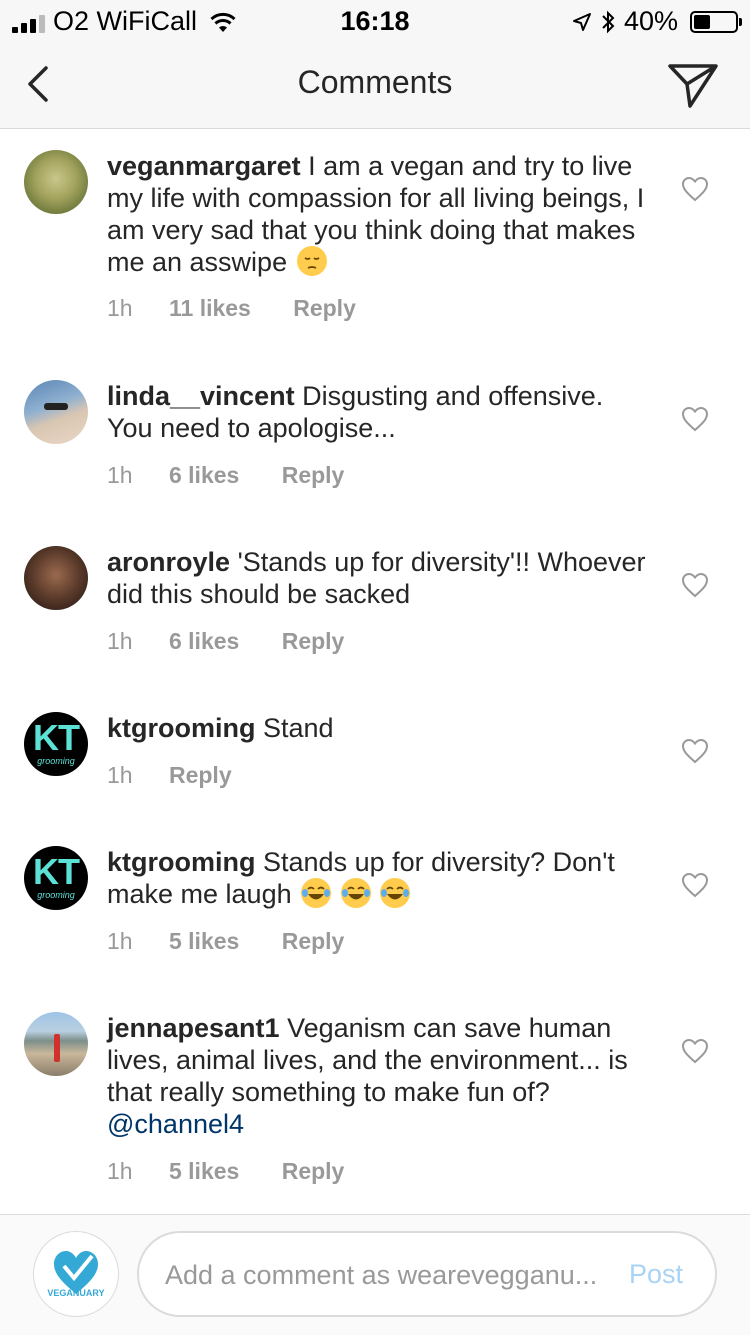 Image resolution: width=750 pixels, height=1335 pixels. What do you see at coordinates (581, 21) in the screenshot?
I see `location-arrow-icon` at bounding box center [581, 21].